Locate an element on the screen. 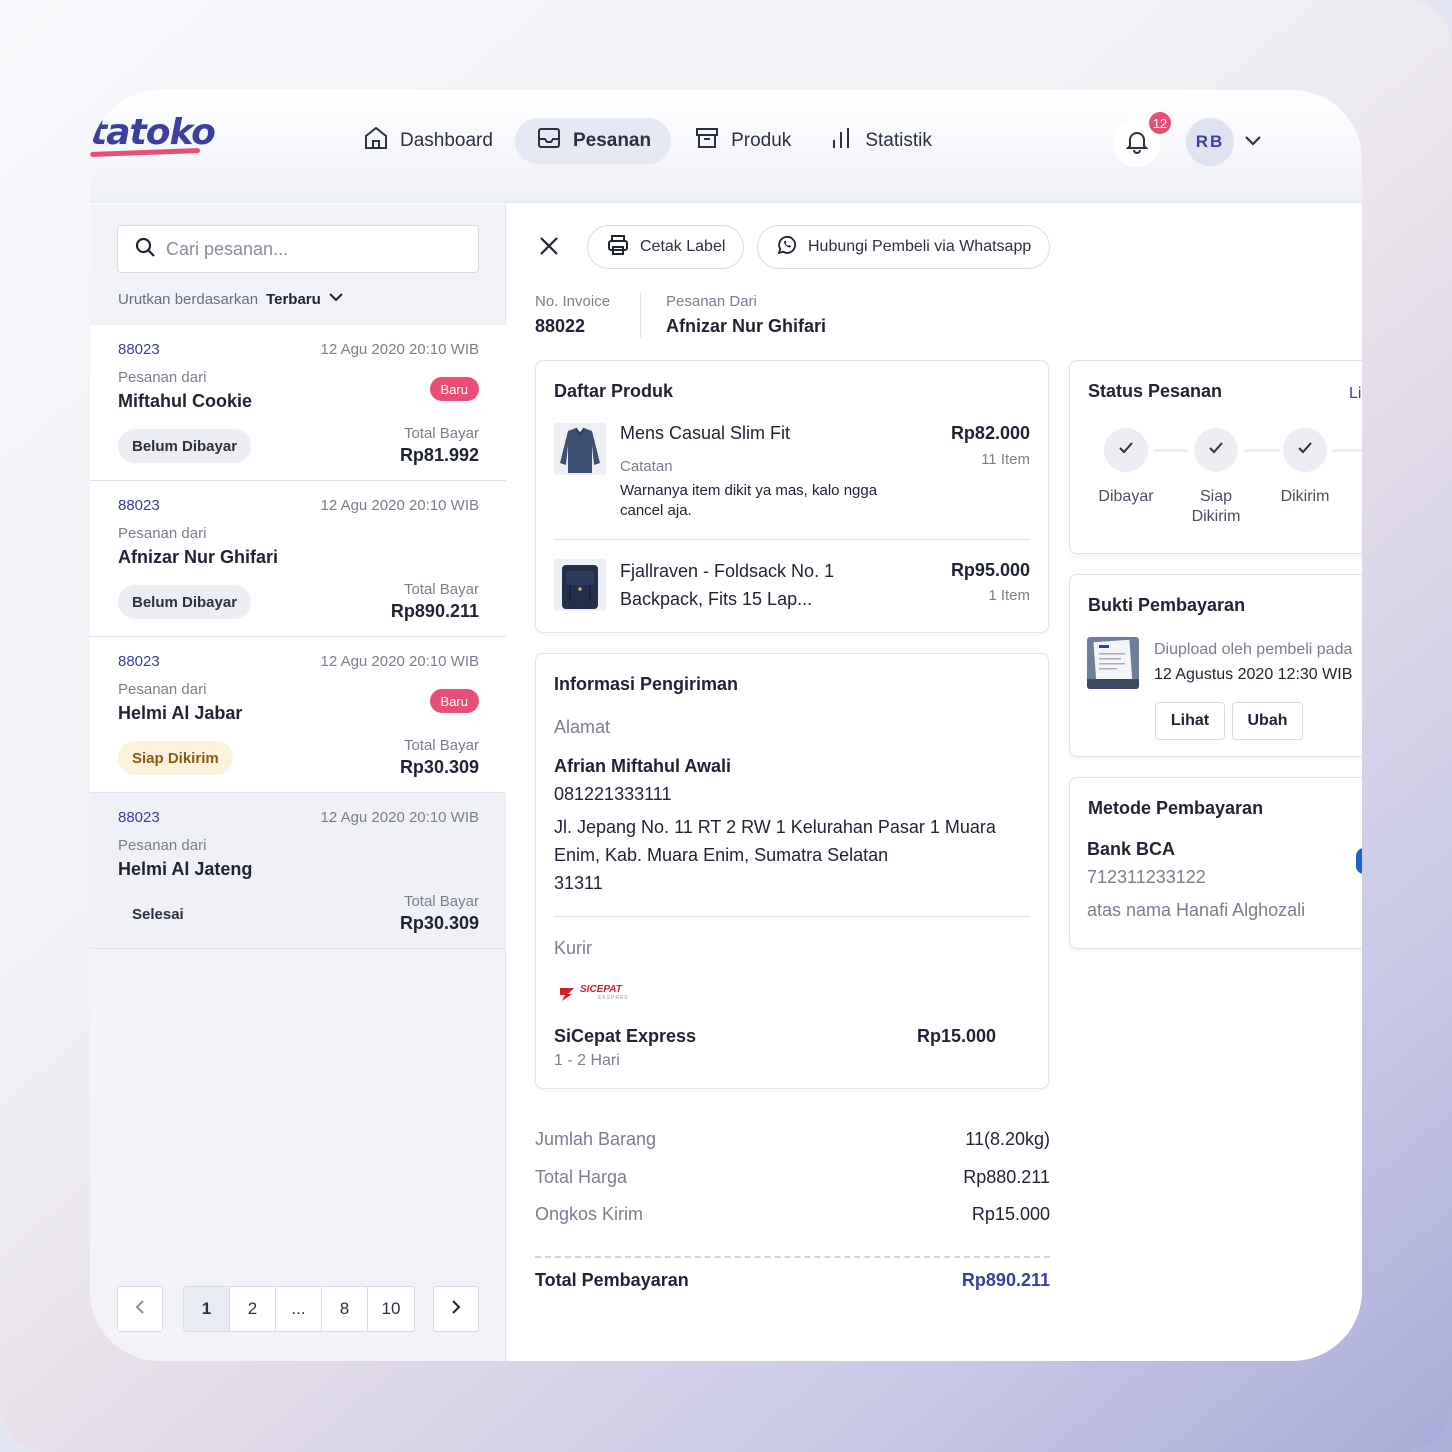  receipt-thumbnail is located at coordinates (1113, 663).